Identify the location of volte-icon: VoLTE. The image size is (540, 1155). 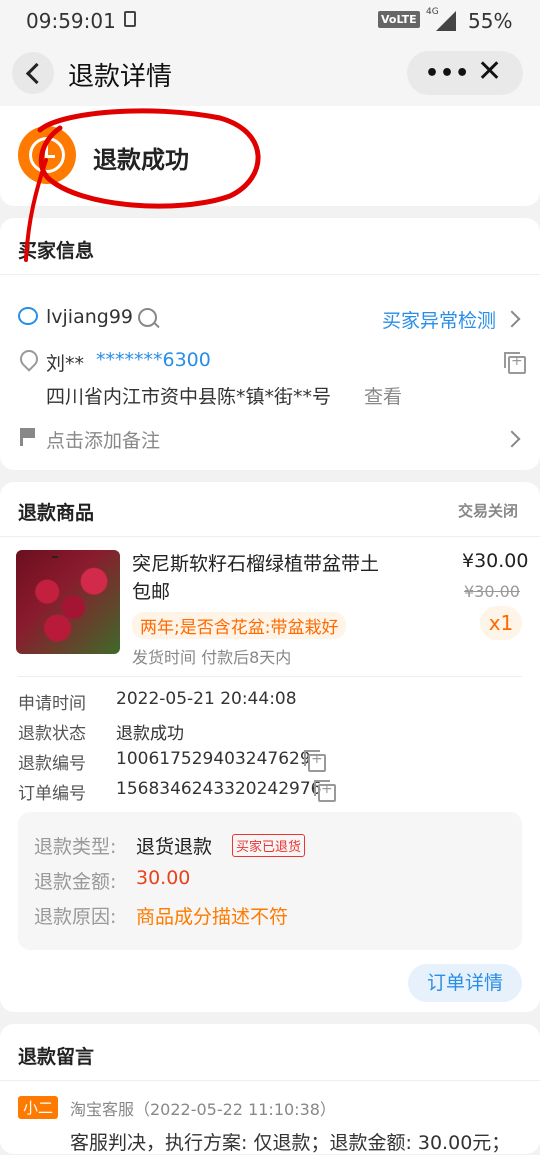
(399, 19).